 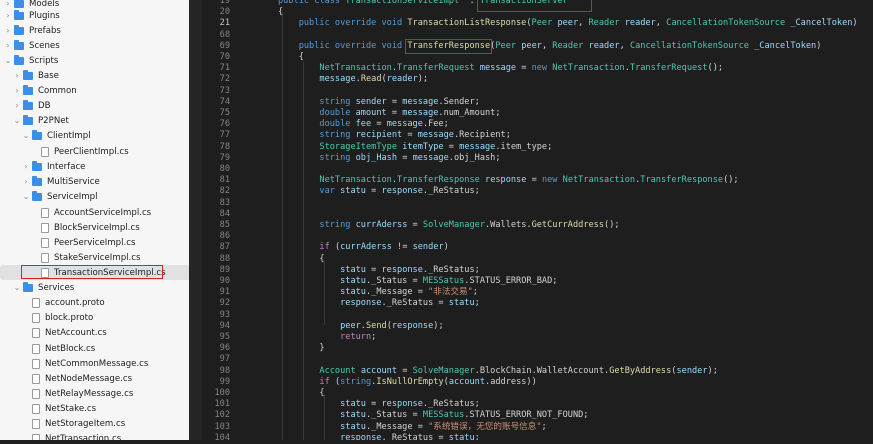 I want to click on line-number: 99, so click(x=224, y=381).